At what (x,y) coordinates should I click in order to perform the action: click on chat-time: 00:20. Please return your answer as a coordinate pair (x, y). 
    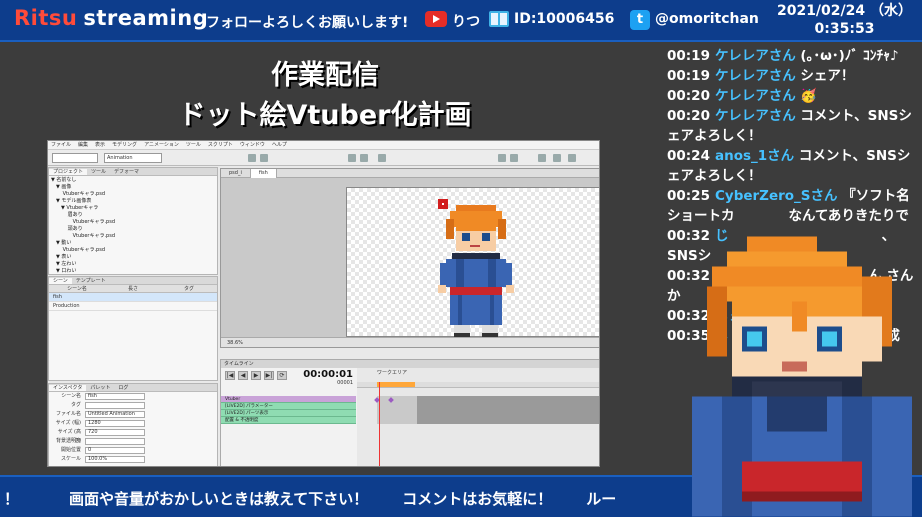
    Looking at the image, I should click on (688, 116).